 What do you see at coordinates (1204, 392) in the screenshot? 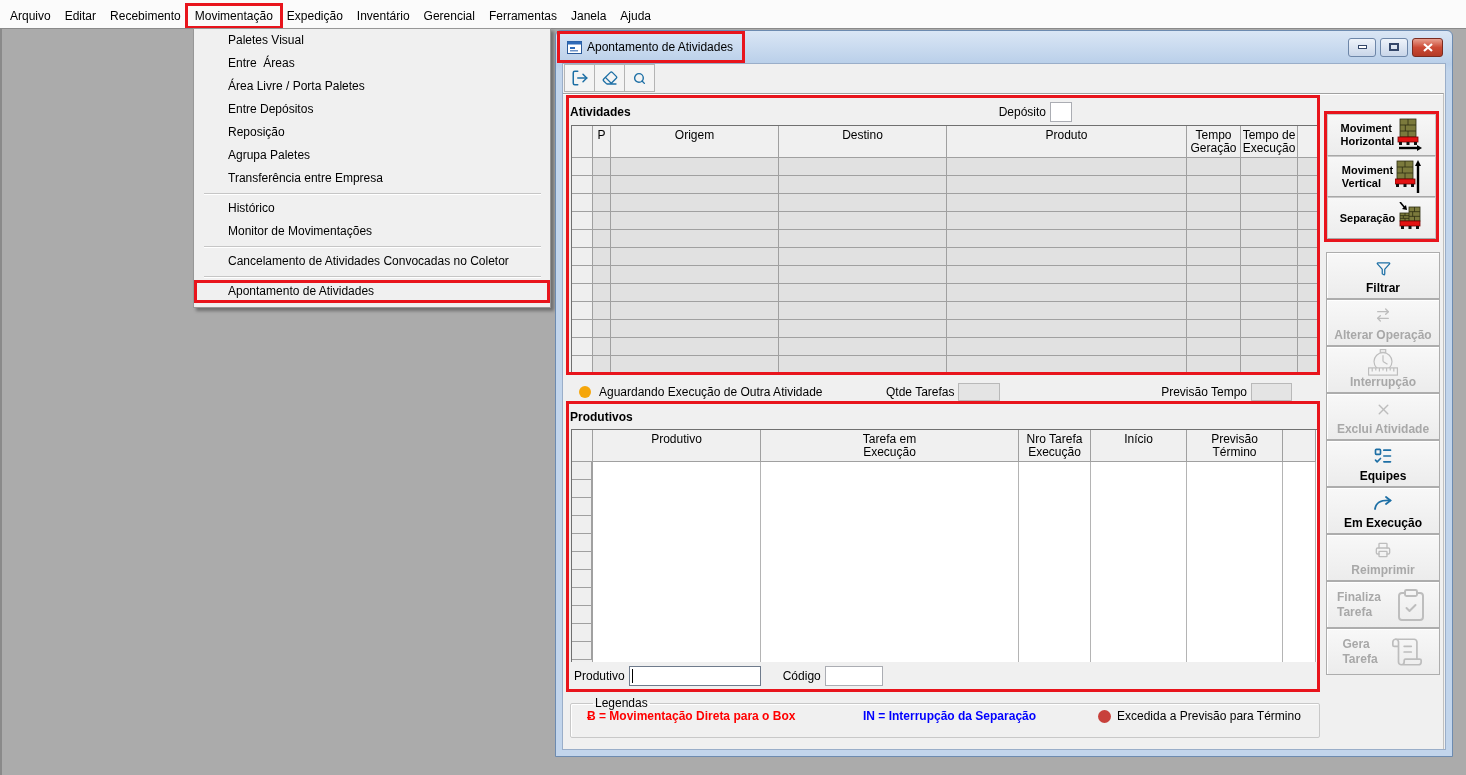
I see `field-label: Previsão Tempo` at bounding box center [1204, 392].